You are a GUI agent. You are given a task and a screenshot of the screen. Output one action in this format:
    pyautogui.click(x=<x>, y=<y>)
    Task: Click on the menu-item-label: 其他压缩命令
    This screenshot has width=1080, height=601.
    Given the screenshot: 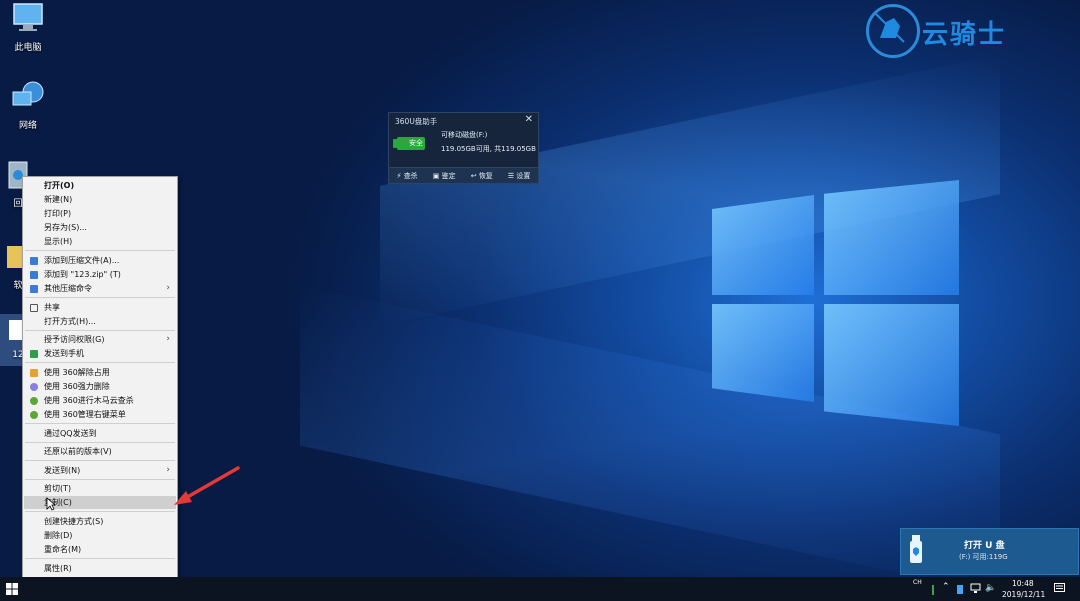 What is the action you would take?
    pyautogui.click(x=68, y=288)
    